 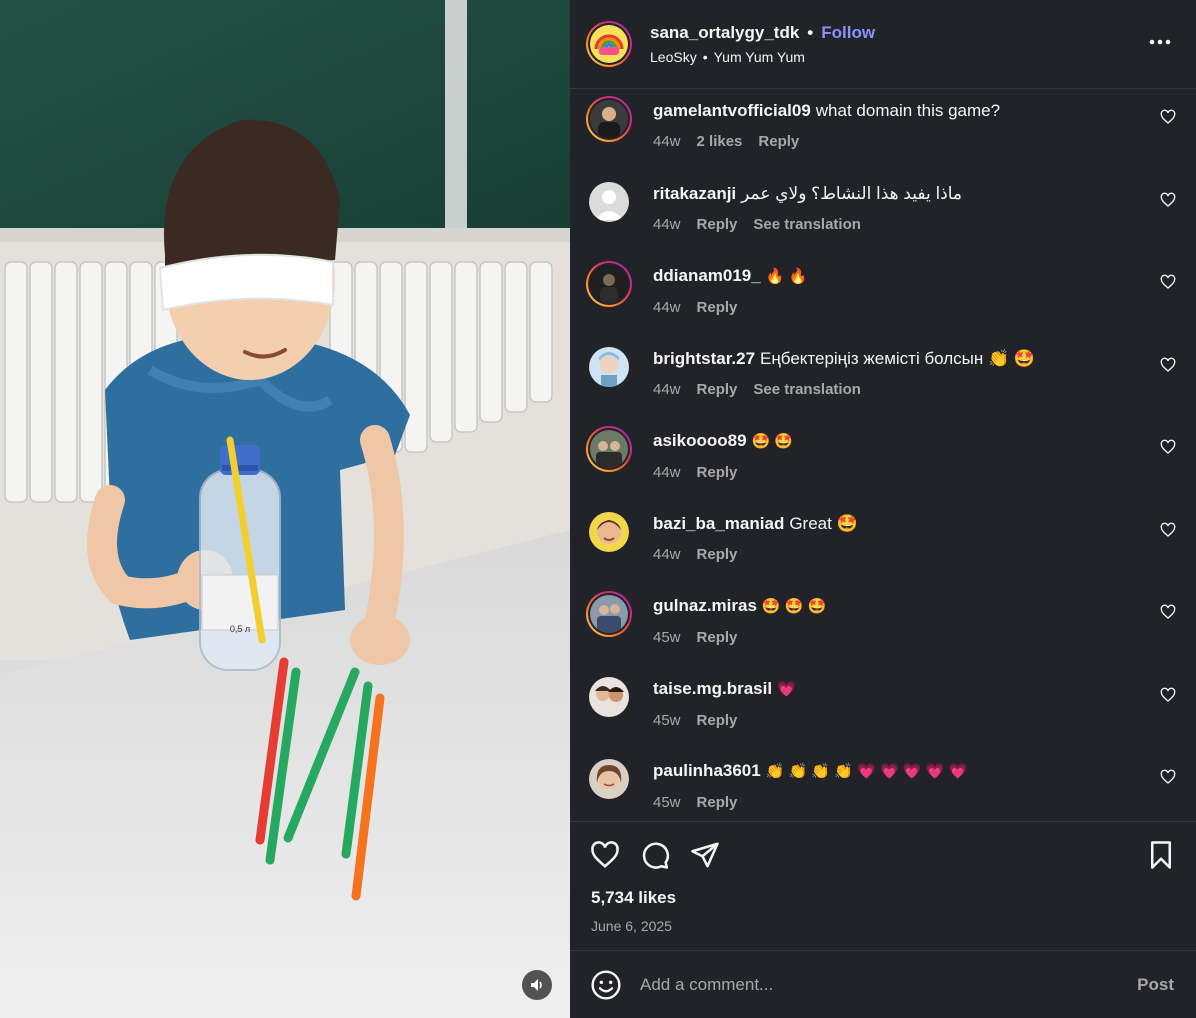 What do you see at coordinates (606, 985) in the screenshot?
I see `emoji-icon` at bounding box center [606, 985].